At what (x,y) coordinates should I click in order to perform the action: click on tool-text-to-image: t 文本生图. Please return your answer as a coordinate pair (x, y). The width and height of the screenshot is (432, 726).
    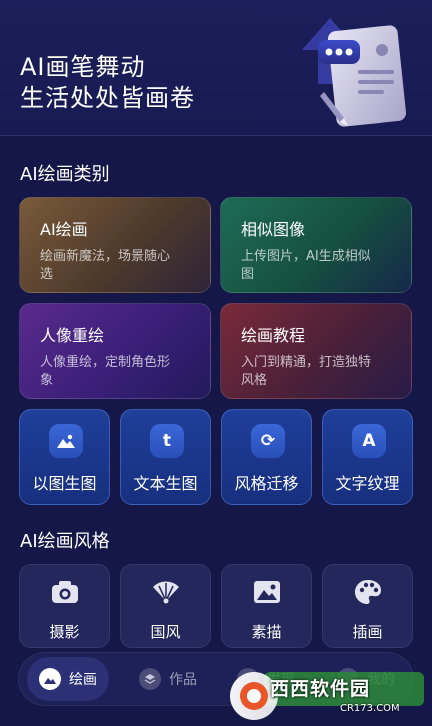
    Looking at the image, I should click on (165, 457).